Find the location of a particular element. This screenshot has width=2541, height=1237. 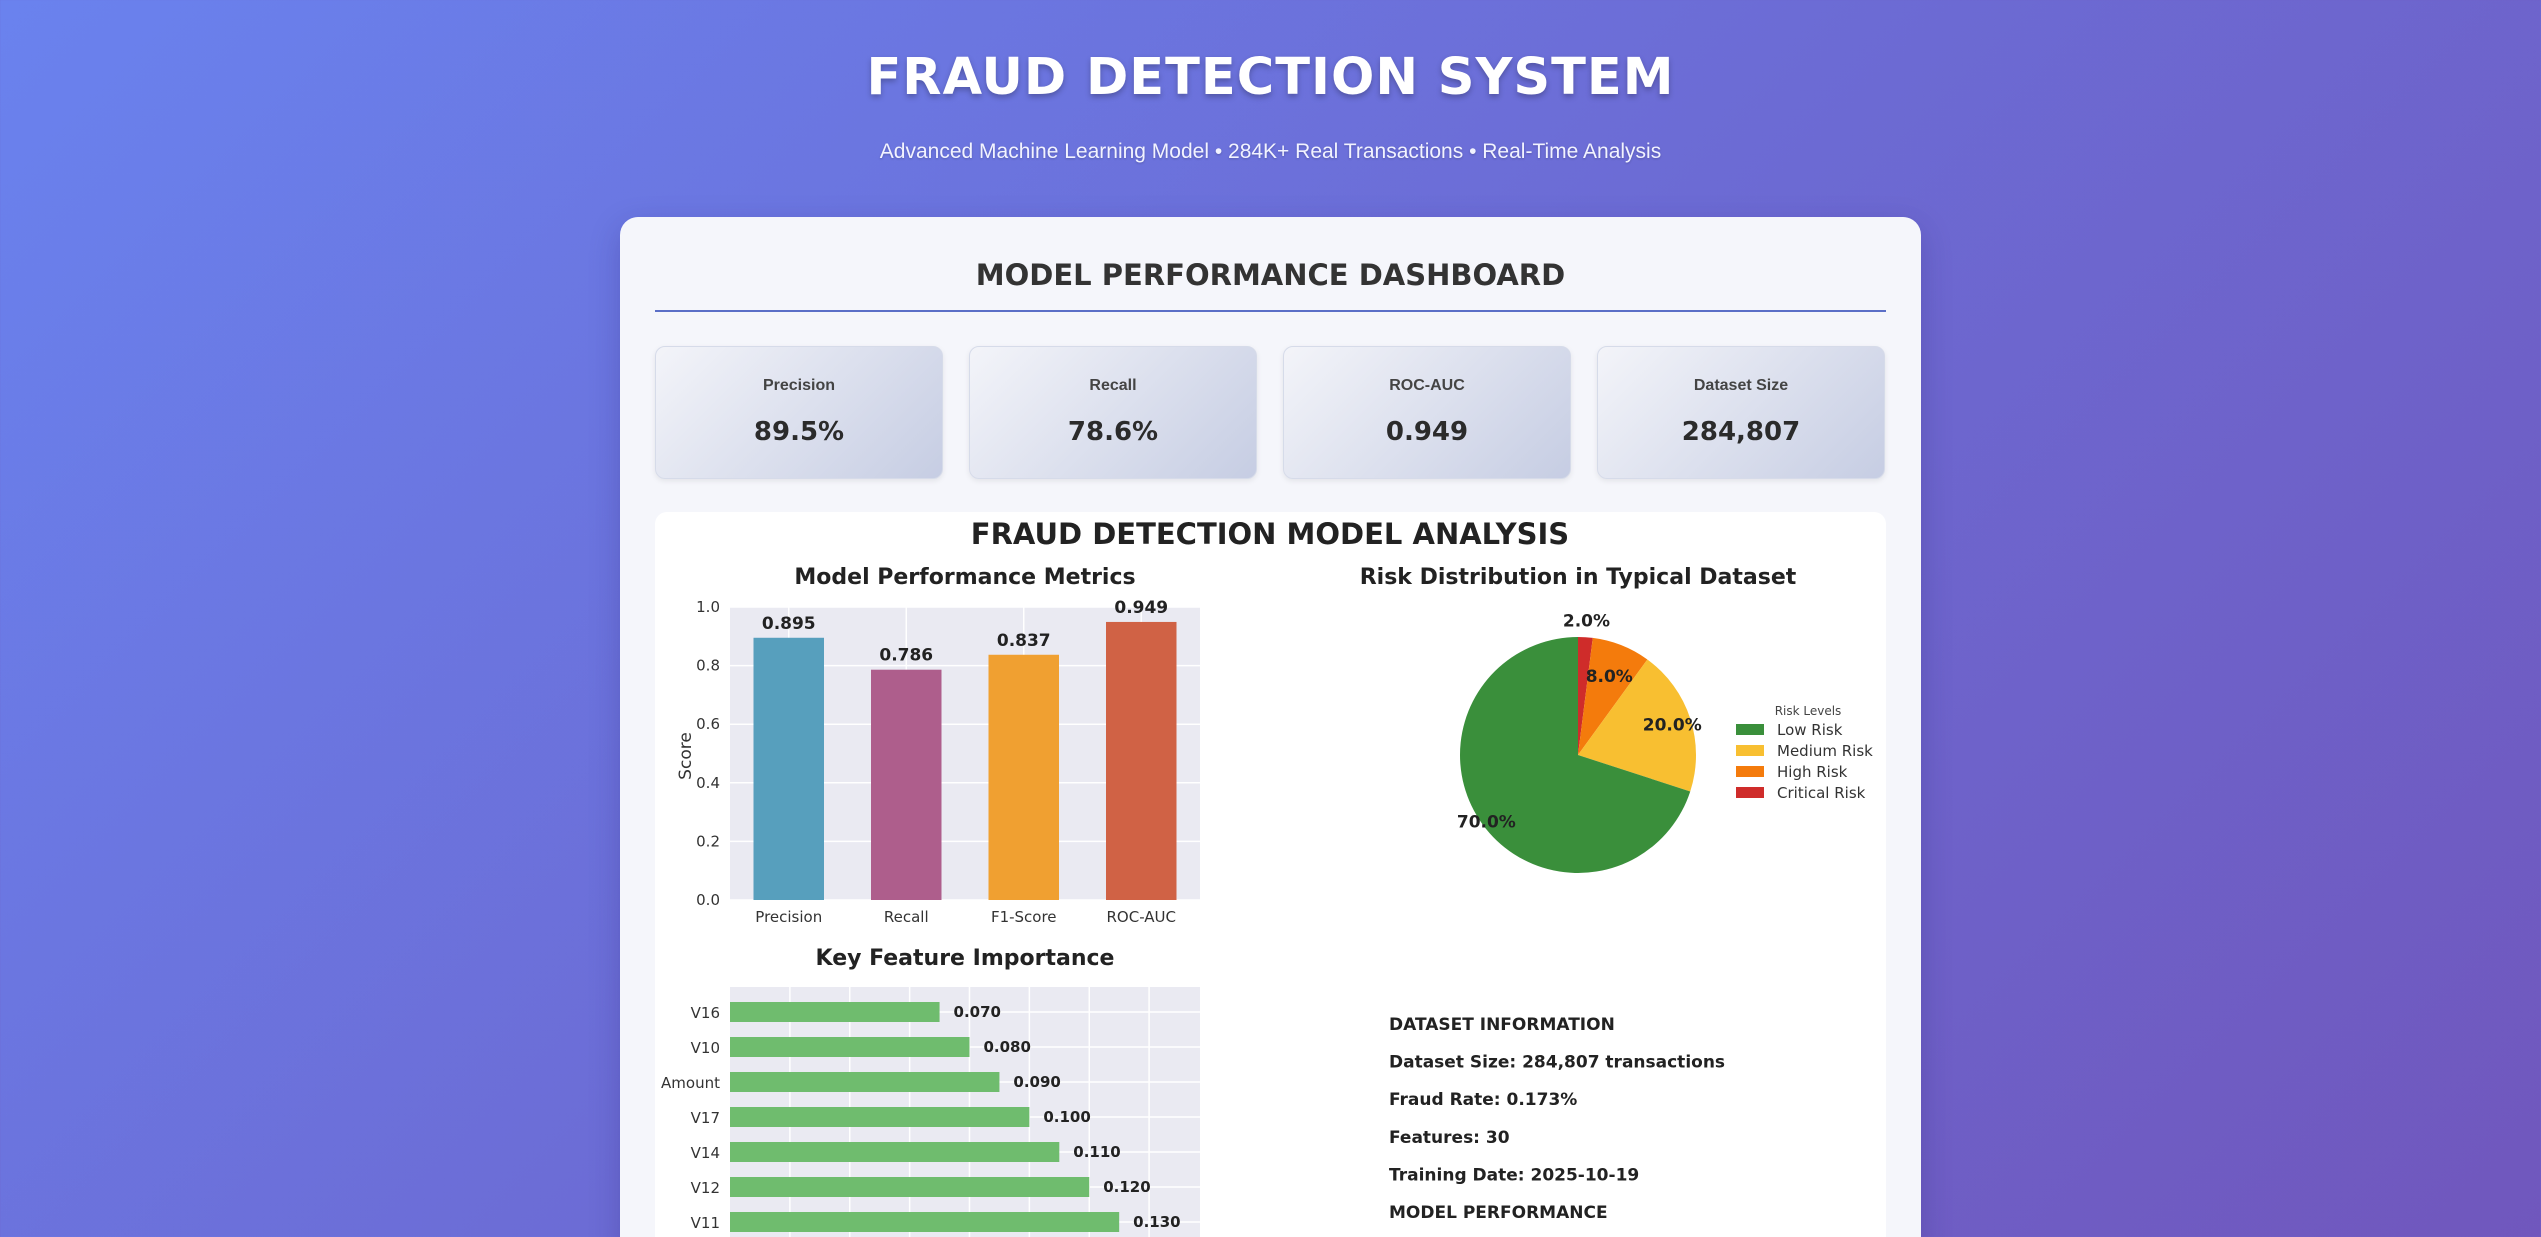

metrics-bar-value-label: 0.949 is located at coordinates (1141, 608).